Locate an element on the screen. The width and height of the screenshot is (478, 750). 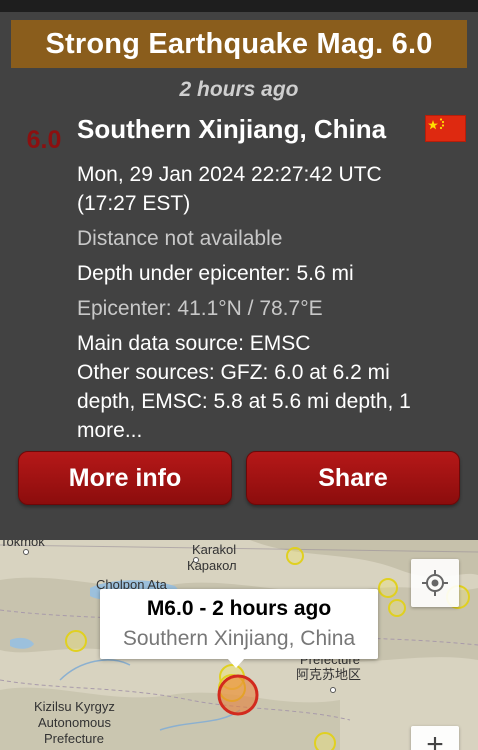
datetime-utc: Mon, 29 Jan 2024 22:27:42 UTC is located at coordinates (229, 174).